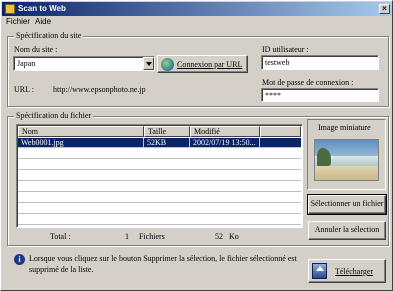  What do you see at coordinates (42, 8) in the screenshot?
I see `window-title: Scan to Web` at bounding box center [42, 8].